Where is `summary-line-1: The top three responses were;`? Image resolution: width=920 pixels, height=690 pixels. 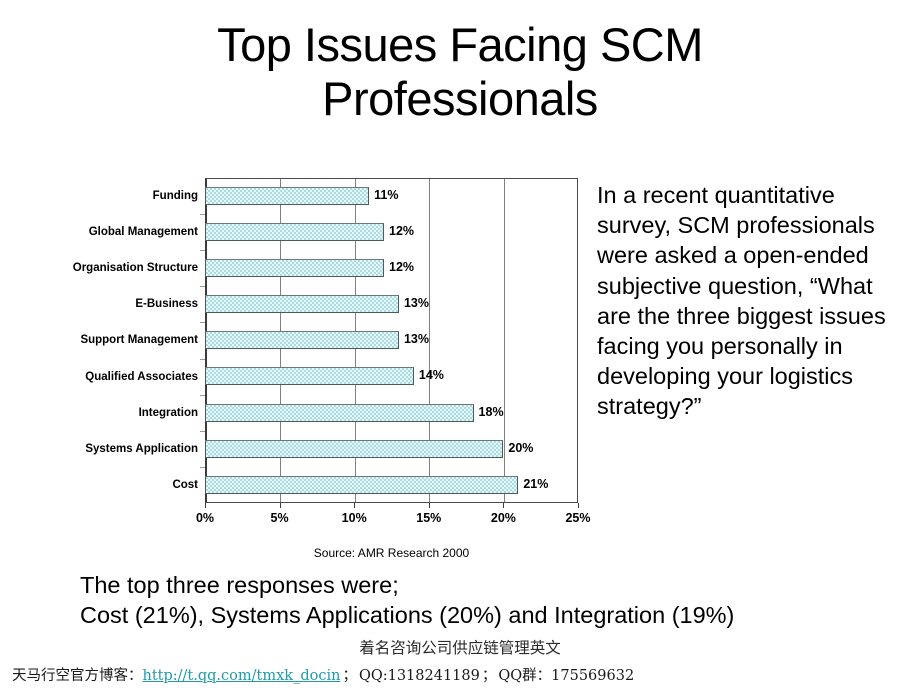
summary-line-1: The top three responses were; is located at coordinates (239, 585).